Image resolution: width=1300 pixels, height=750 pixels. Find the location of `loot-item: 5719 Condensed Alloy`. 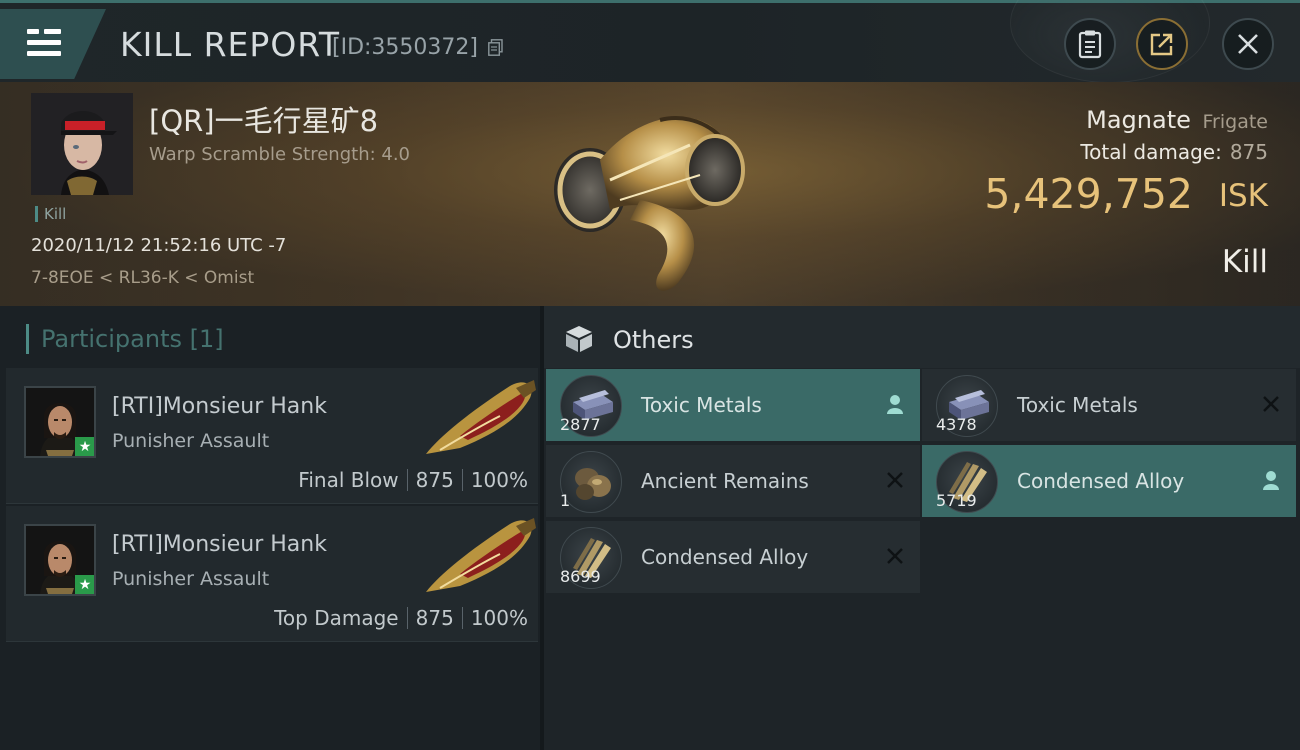

loot-item: 5719 Condensed Alloy is located at coordinates (1109, 481).